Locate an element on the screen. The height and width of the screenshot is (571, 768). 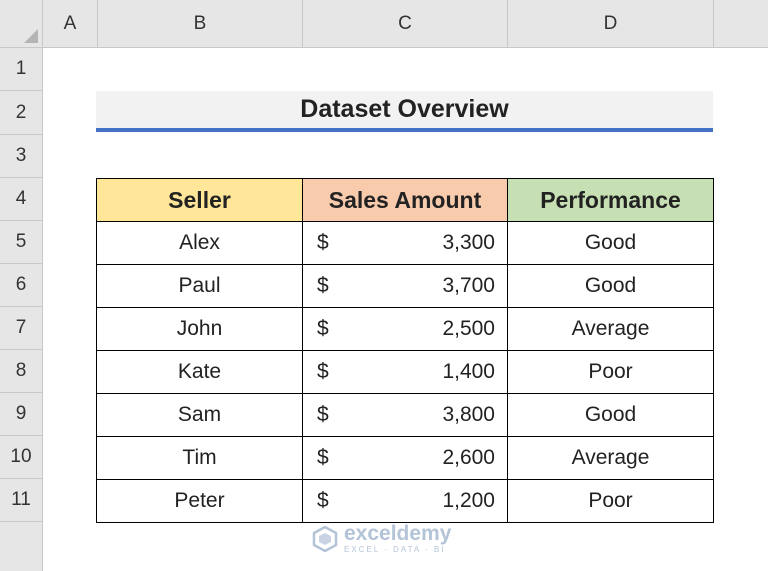
seller-cell: Kate is located at coordinates (199, 372).